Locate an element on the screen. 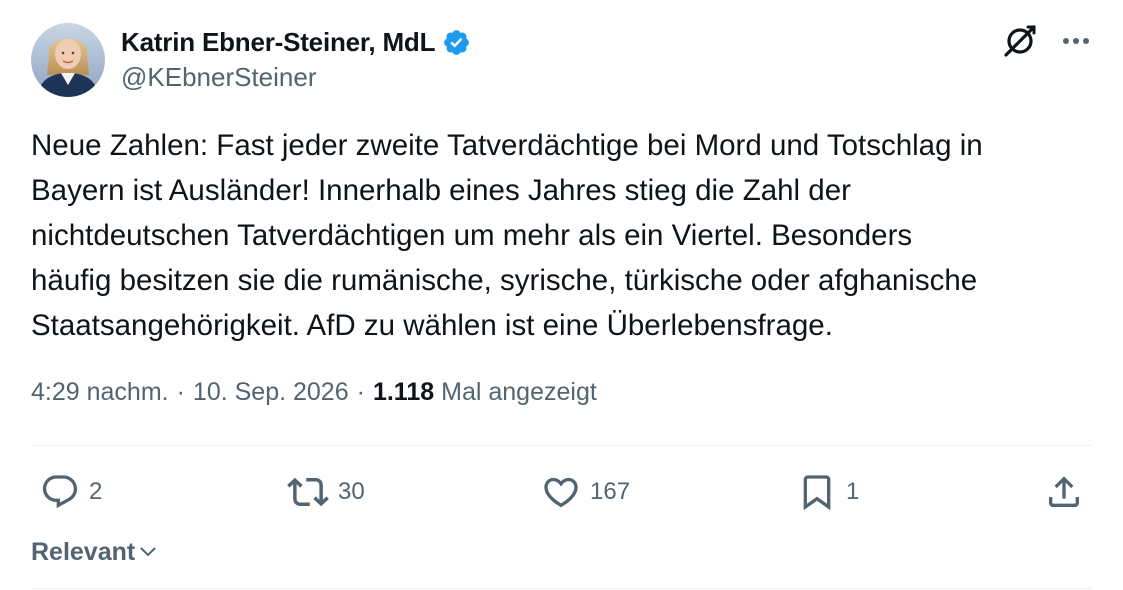  avatar is located at coordinates (68, 60).